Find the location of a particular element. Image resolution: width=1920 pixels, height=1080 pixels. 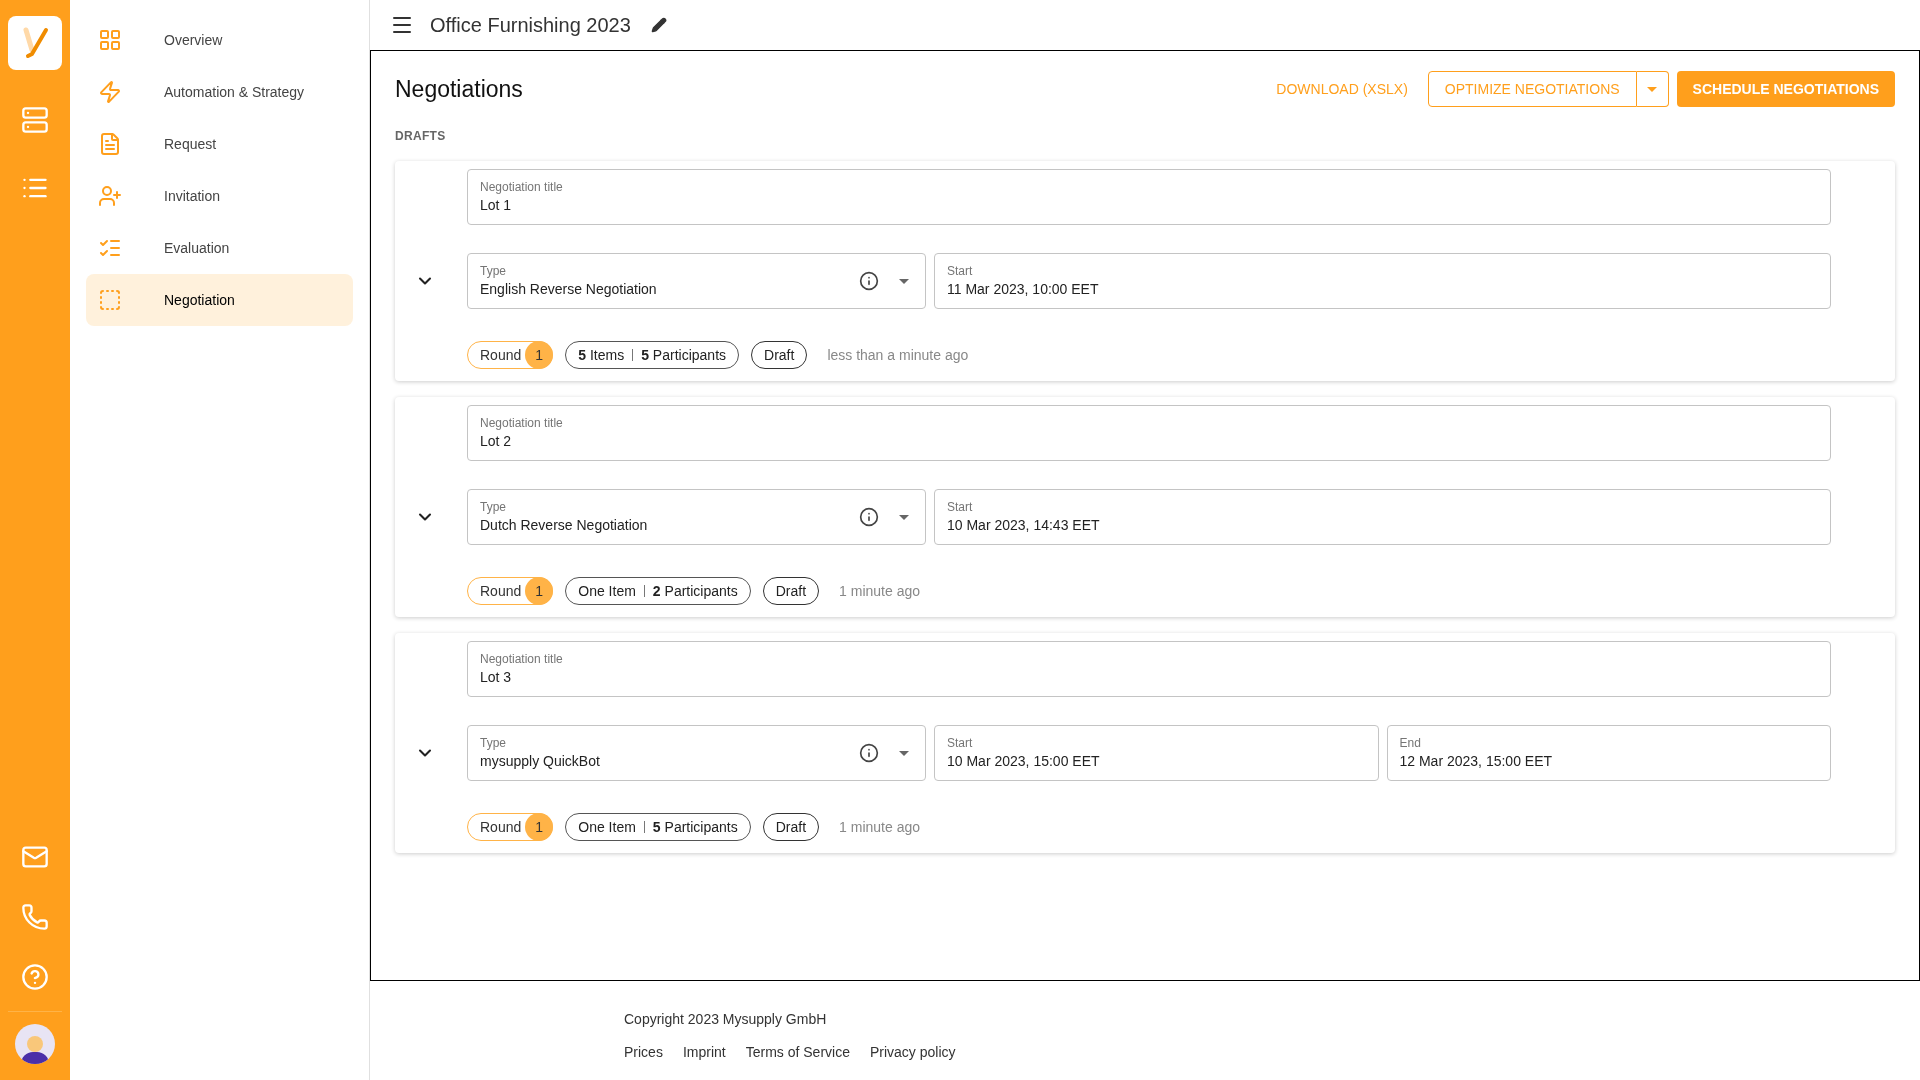

input-field: Negotiation title Lot 3 is located at coordinates (1149, 669).